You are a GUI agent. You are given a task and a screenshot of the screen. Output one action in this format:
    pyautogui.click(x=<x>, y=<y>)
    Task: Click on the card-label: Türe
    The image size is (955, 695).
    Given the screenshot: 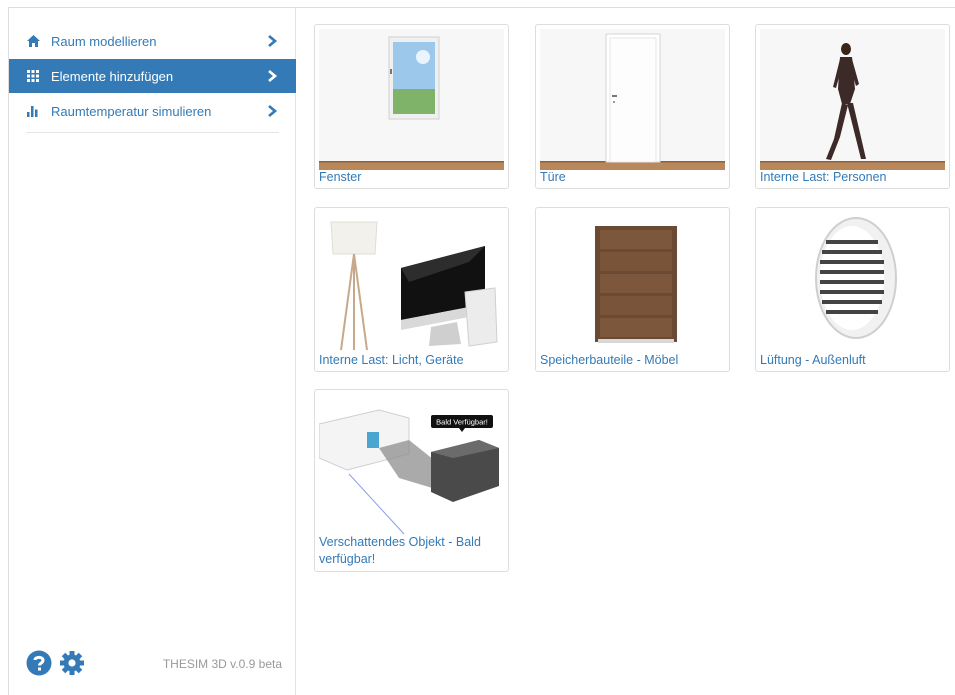 What is the action you would take?
    pyautogui.click(x=553, y=177)
    